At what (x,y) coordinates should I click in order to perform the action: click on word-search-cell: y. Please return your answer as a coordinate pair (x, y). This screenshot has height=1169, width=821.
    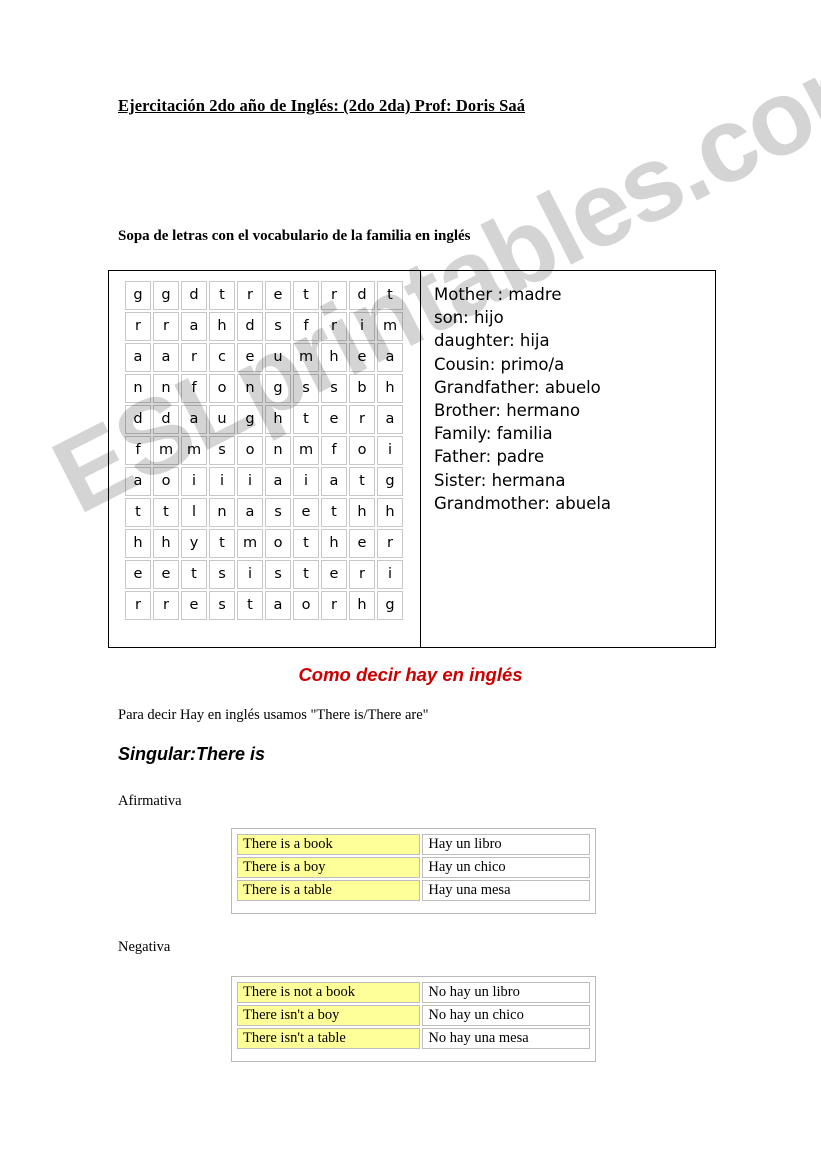
    Looking at the image, I should click on (194, 543).